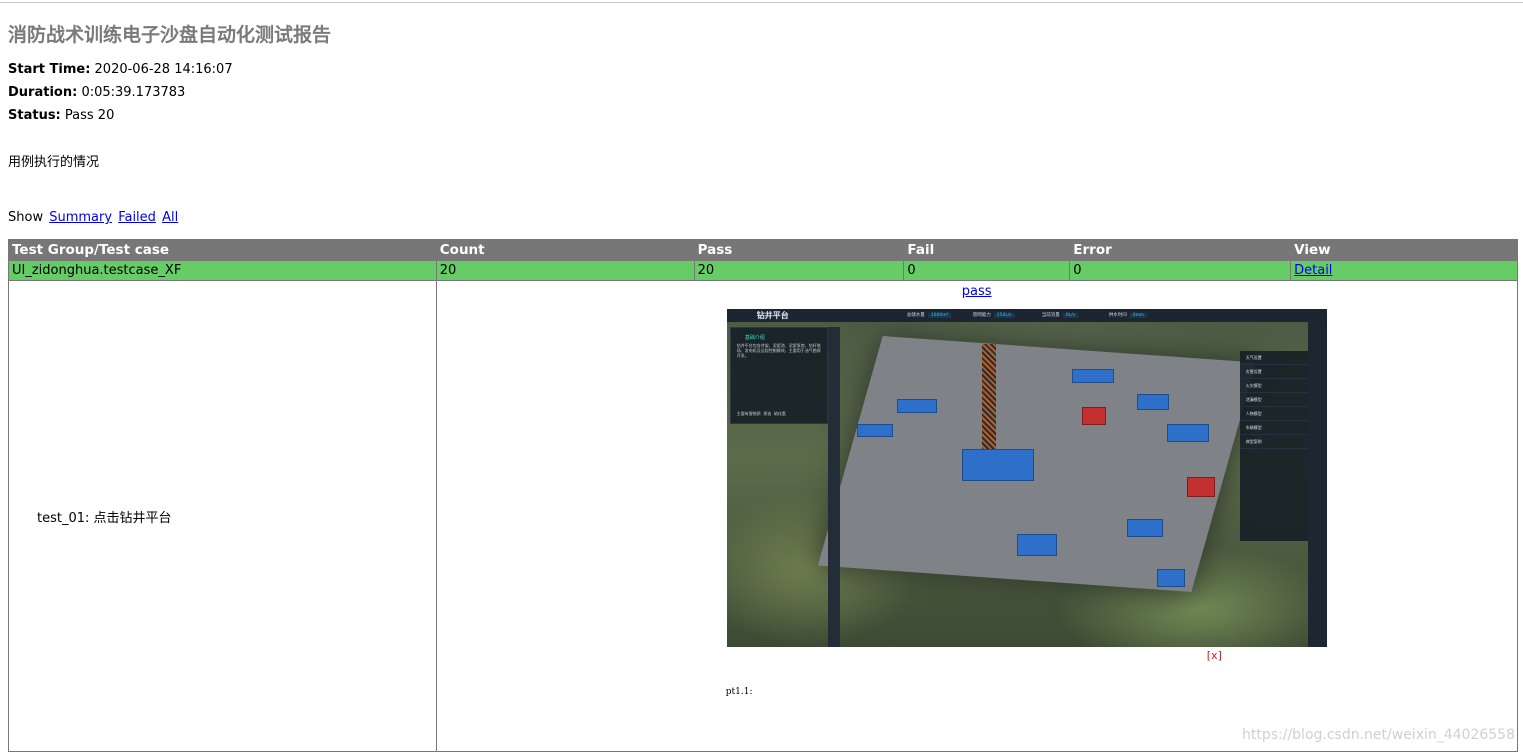 The height and width of the screenshot is (754, 1523). What do you see at coordinates (222, 270) in the screenshot?
I see `group-name: UI_zidonghua.testcase_XF` at bounding box center [222, 270].